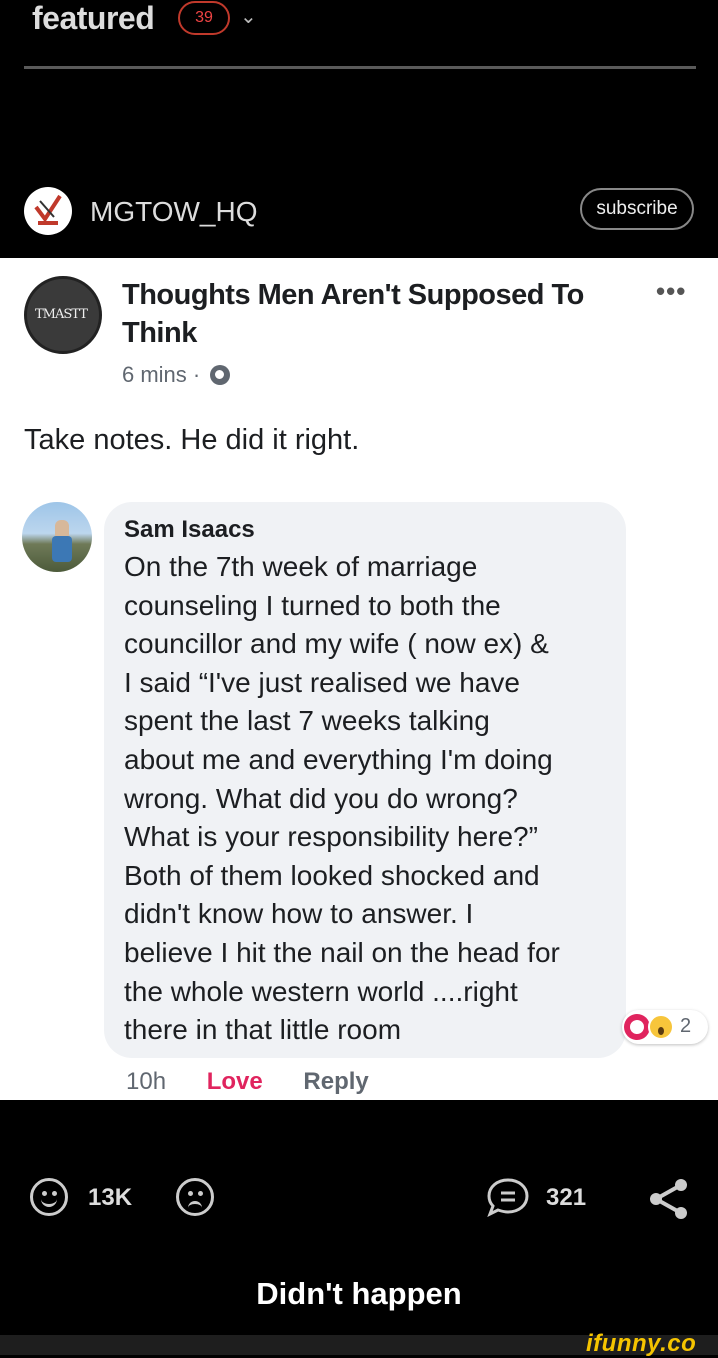 Image resolution: width=718 pixels, height=1358 pixels. I want to click on featured-tab: featured, so click(93, 18).